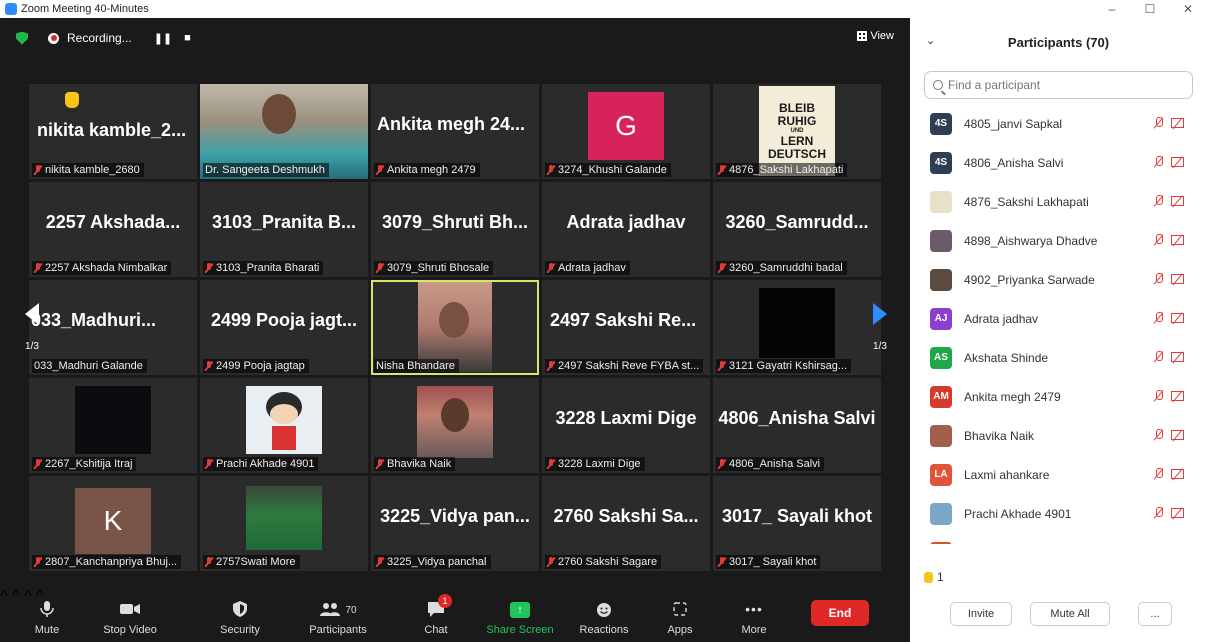 The image size is (1207, 642). I want to click on reactions-button: Reactions, so click(604, 615).